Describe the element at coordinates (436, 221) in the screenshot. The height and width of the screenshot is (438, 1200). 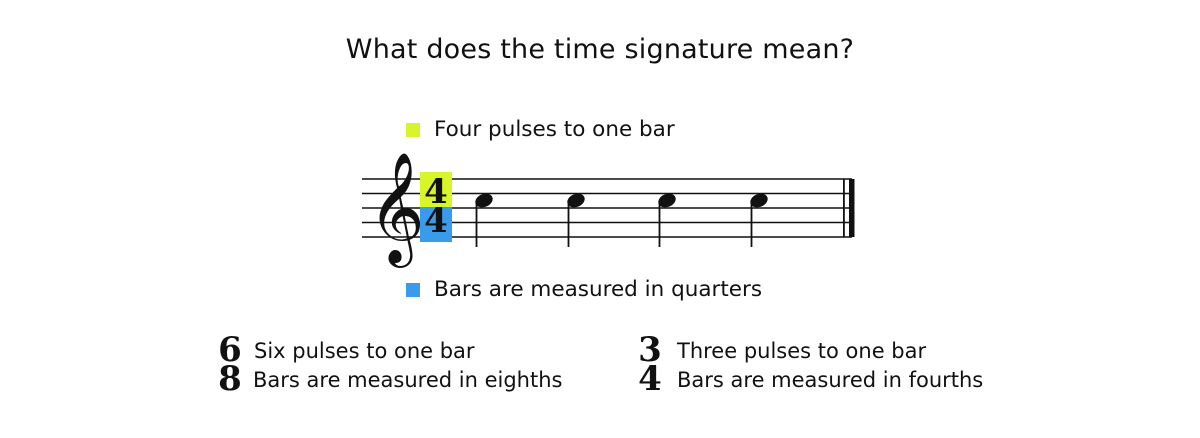
I see `time-signature-bottom: 4` at that location.